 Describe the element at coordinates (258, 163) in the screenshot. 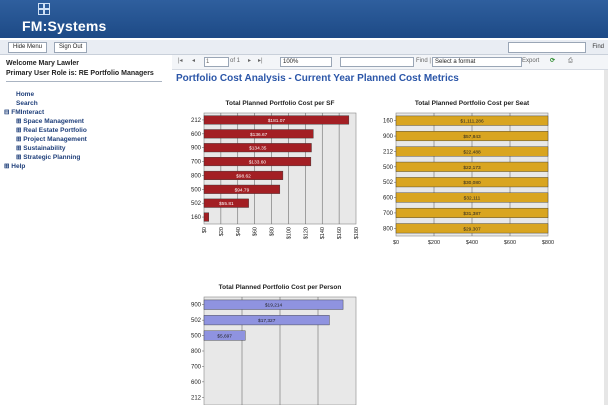

I see `data-label: $133.60` at that location.